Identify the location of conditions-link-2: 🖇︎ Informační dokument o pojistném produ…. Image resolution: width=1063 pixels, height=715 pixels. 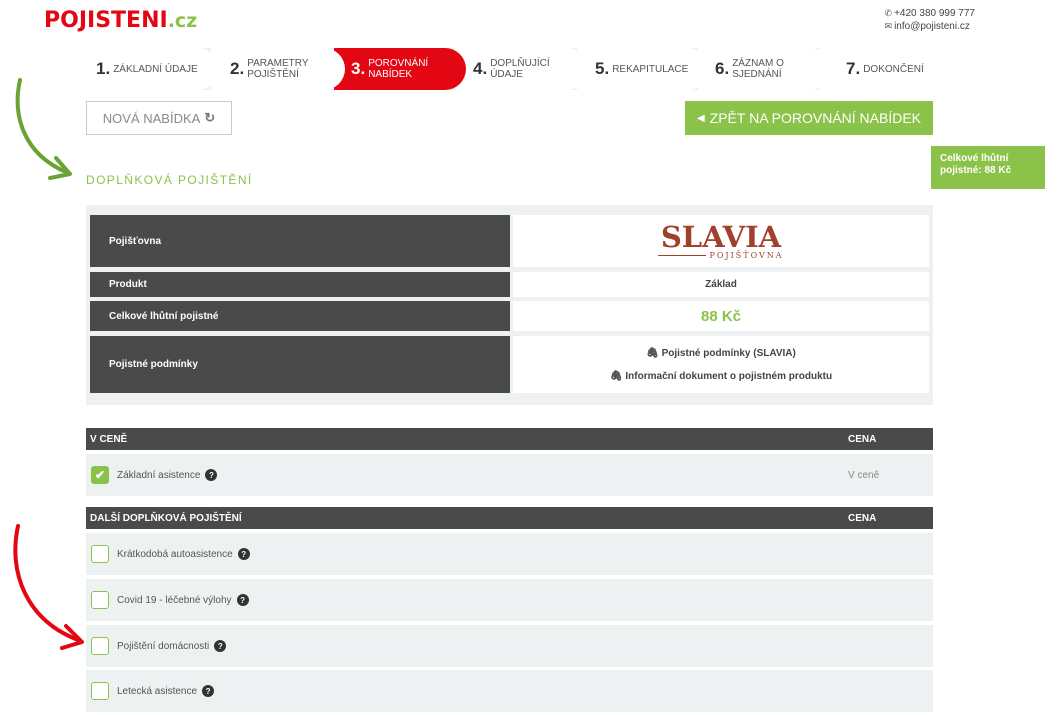
(721, 376).